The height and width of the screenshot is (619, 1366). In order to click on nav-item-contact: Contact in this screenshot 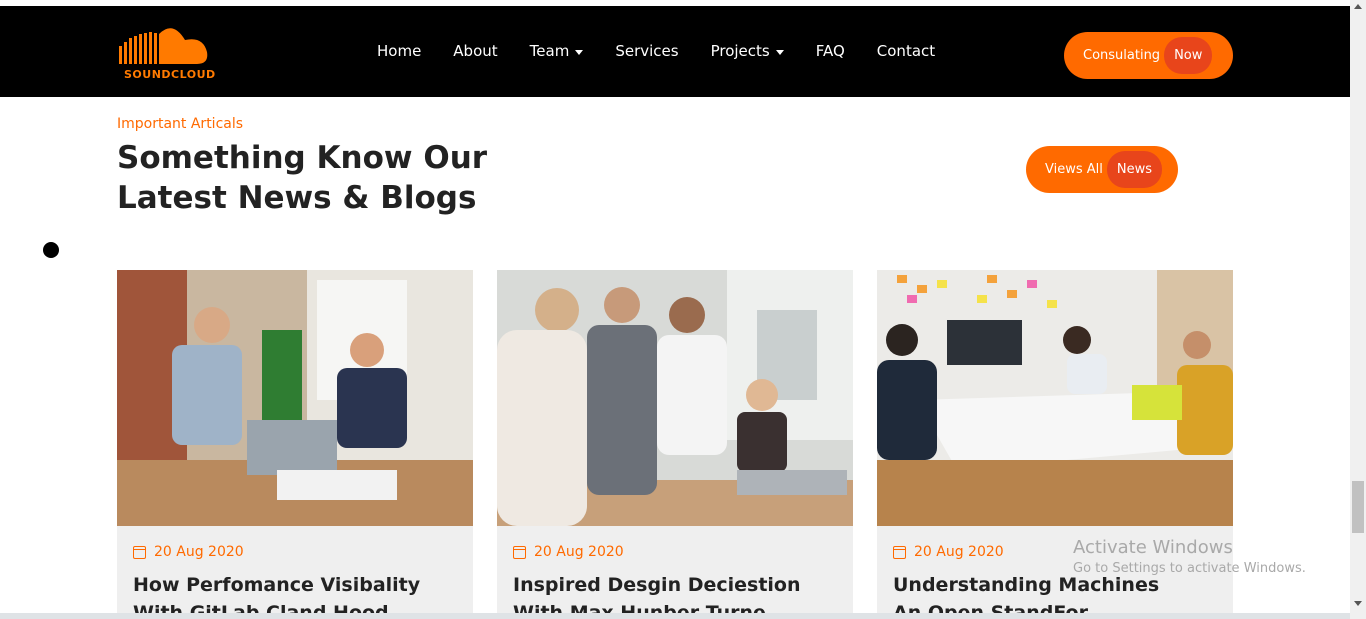, I will do `click(906, 51)`.